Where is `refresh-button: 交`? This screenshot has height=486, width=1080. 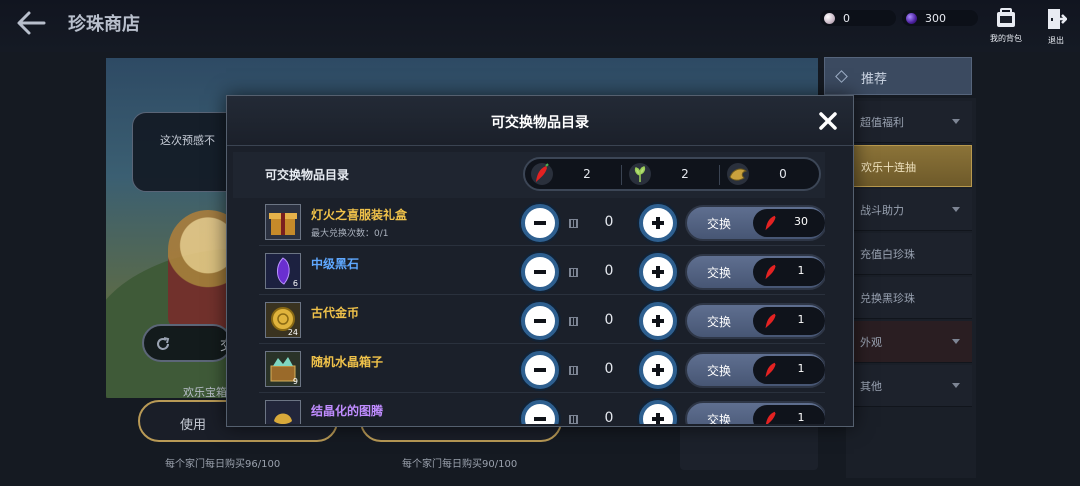 refresh-button: 交 is located at coordinates (187, 343).